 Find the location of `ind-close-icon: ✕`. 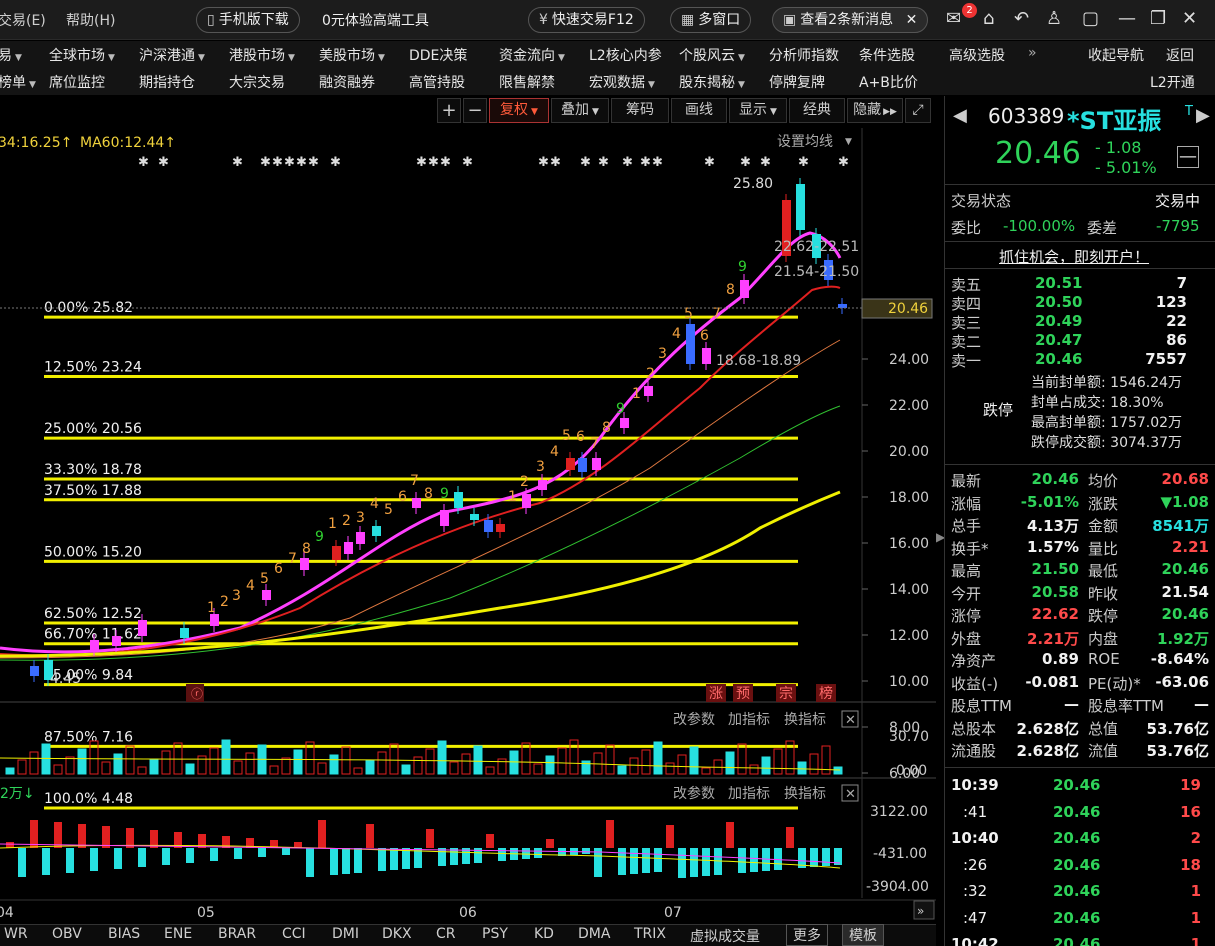

ind-close-icon: ✕ is located at coordinates (850, 794).